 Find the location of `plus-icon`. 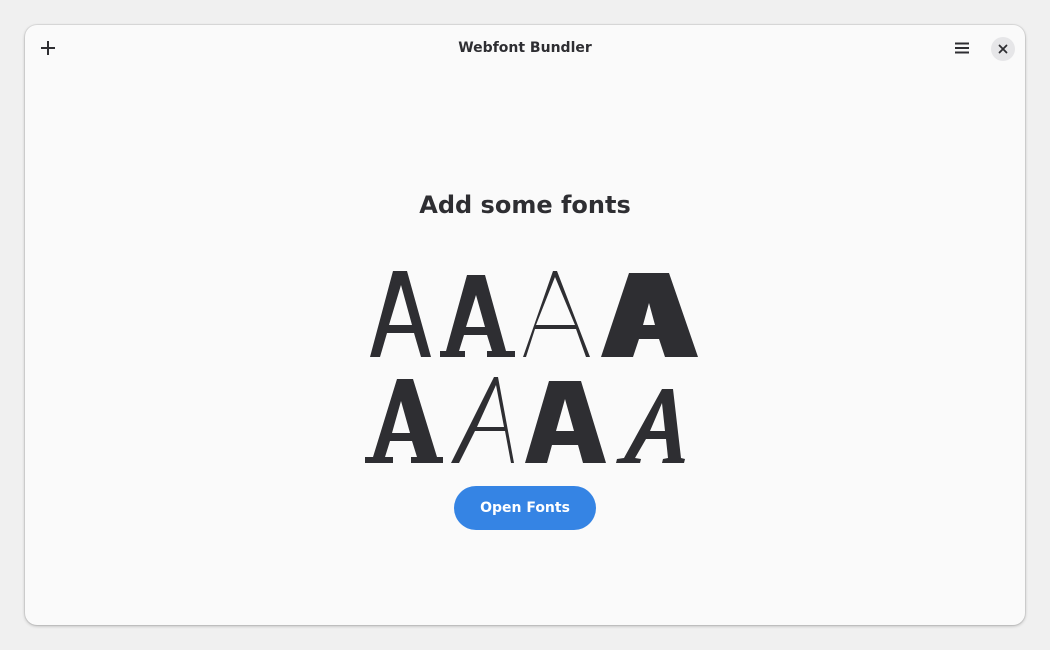

plus-icon is located at coordinates (48, 48).